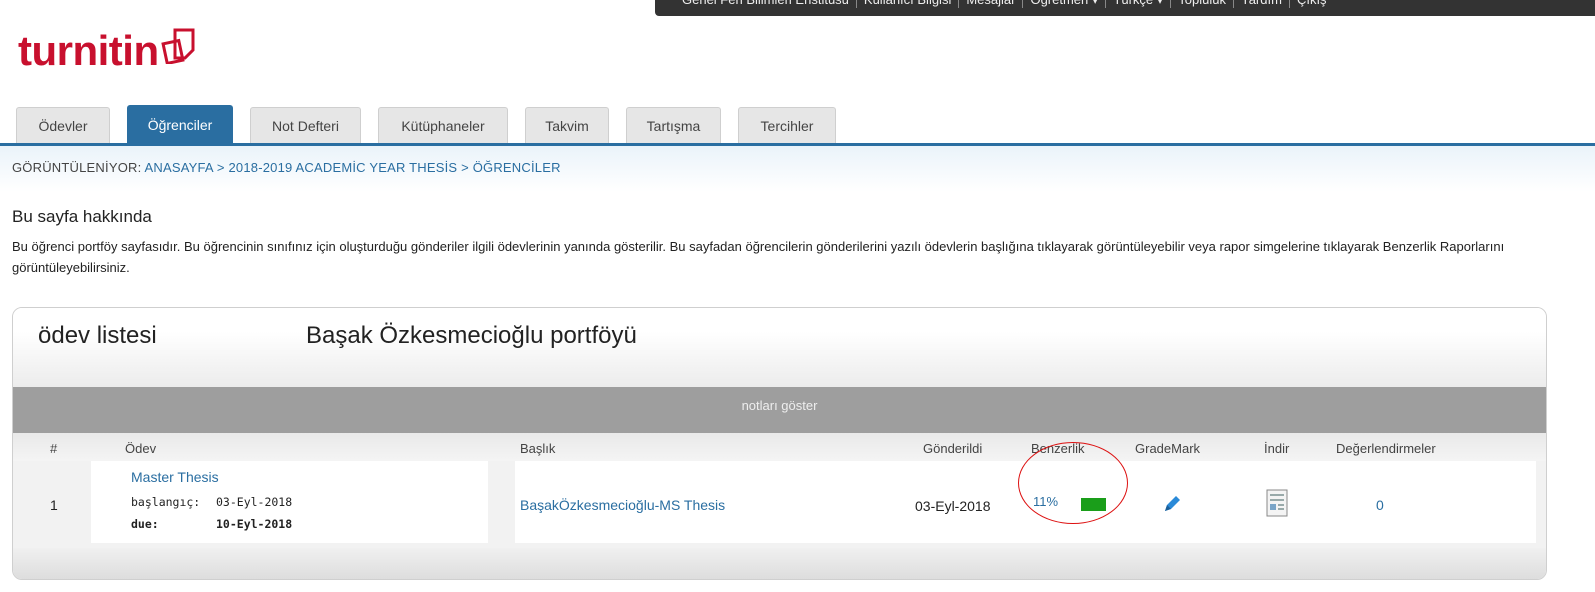 The width and height of the screenshot is (1595, 592). Describe the element at coordinates (1168, 448) in the screenshot. I see `col-grademark: GradeMark` at that location.